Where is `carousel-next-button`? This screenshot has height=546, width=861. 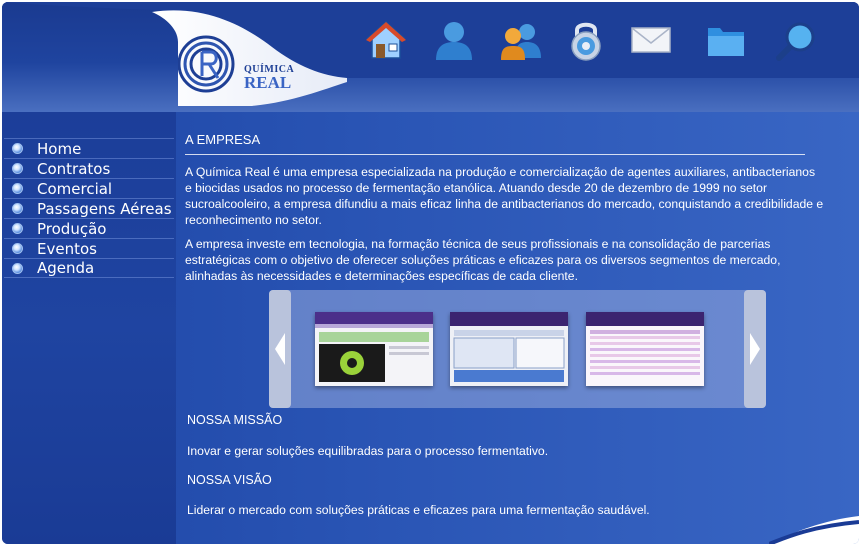
carousel-next-button is located at coordinates (755, 349).